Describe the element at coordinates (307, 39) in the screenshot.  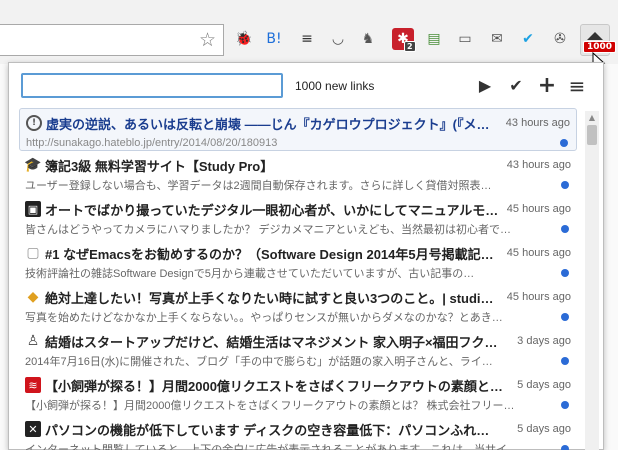
I see `buffer-icon: ≡` at that location.